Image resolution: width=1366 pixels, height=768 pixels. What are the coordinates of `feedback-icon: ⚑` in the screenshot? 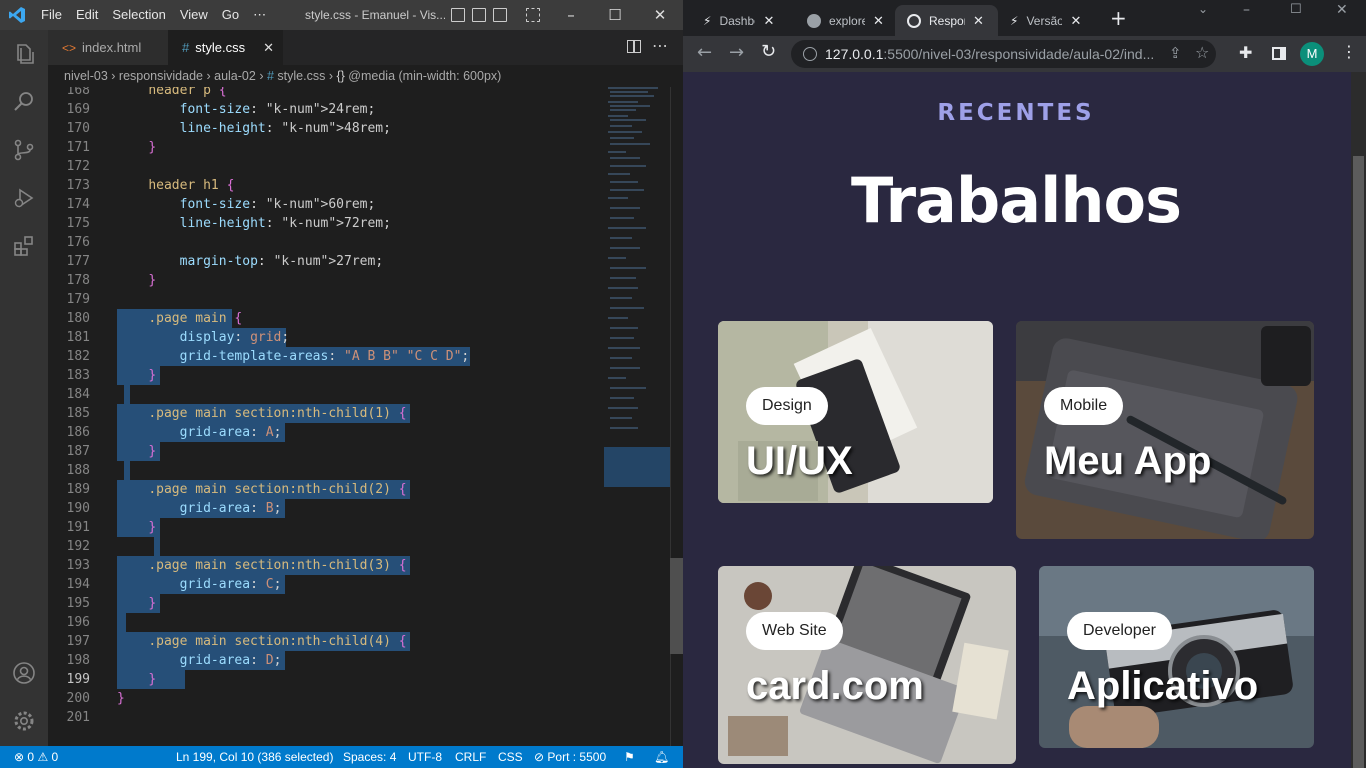 It's located at (629, 757).